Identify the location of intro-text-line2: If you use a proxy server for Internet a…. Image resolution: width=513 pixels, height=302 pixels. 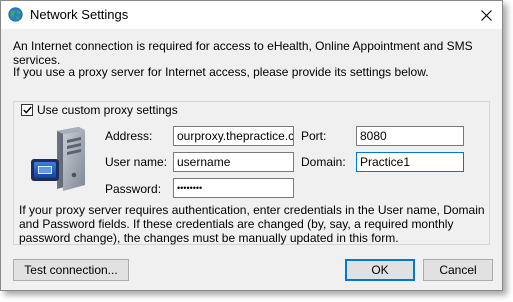
(221, 72).